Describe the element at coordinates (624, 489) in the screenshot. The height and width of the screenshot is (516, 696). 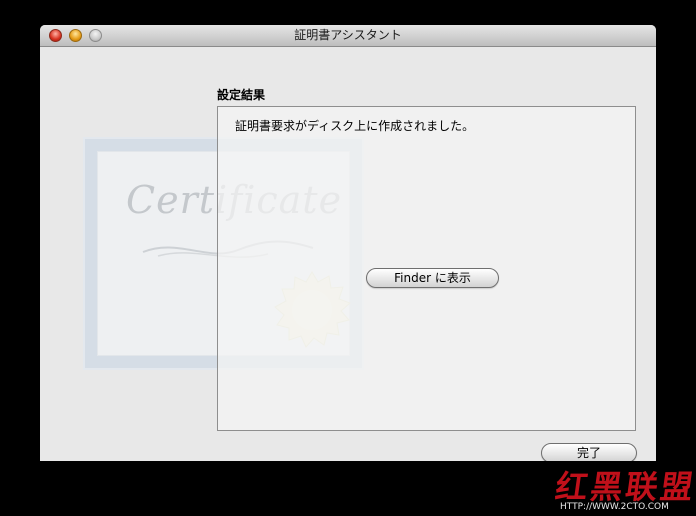
I see `site-watermark-logo: 红黑联盟 HTTP://WWW.2CTO.COM` at that location.